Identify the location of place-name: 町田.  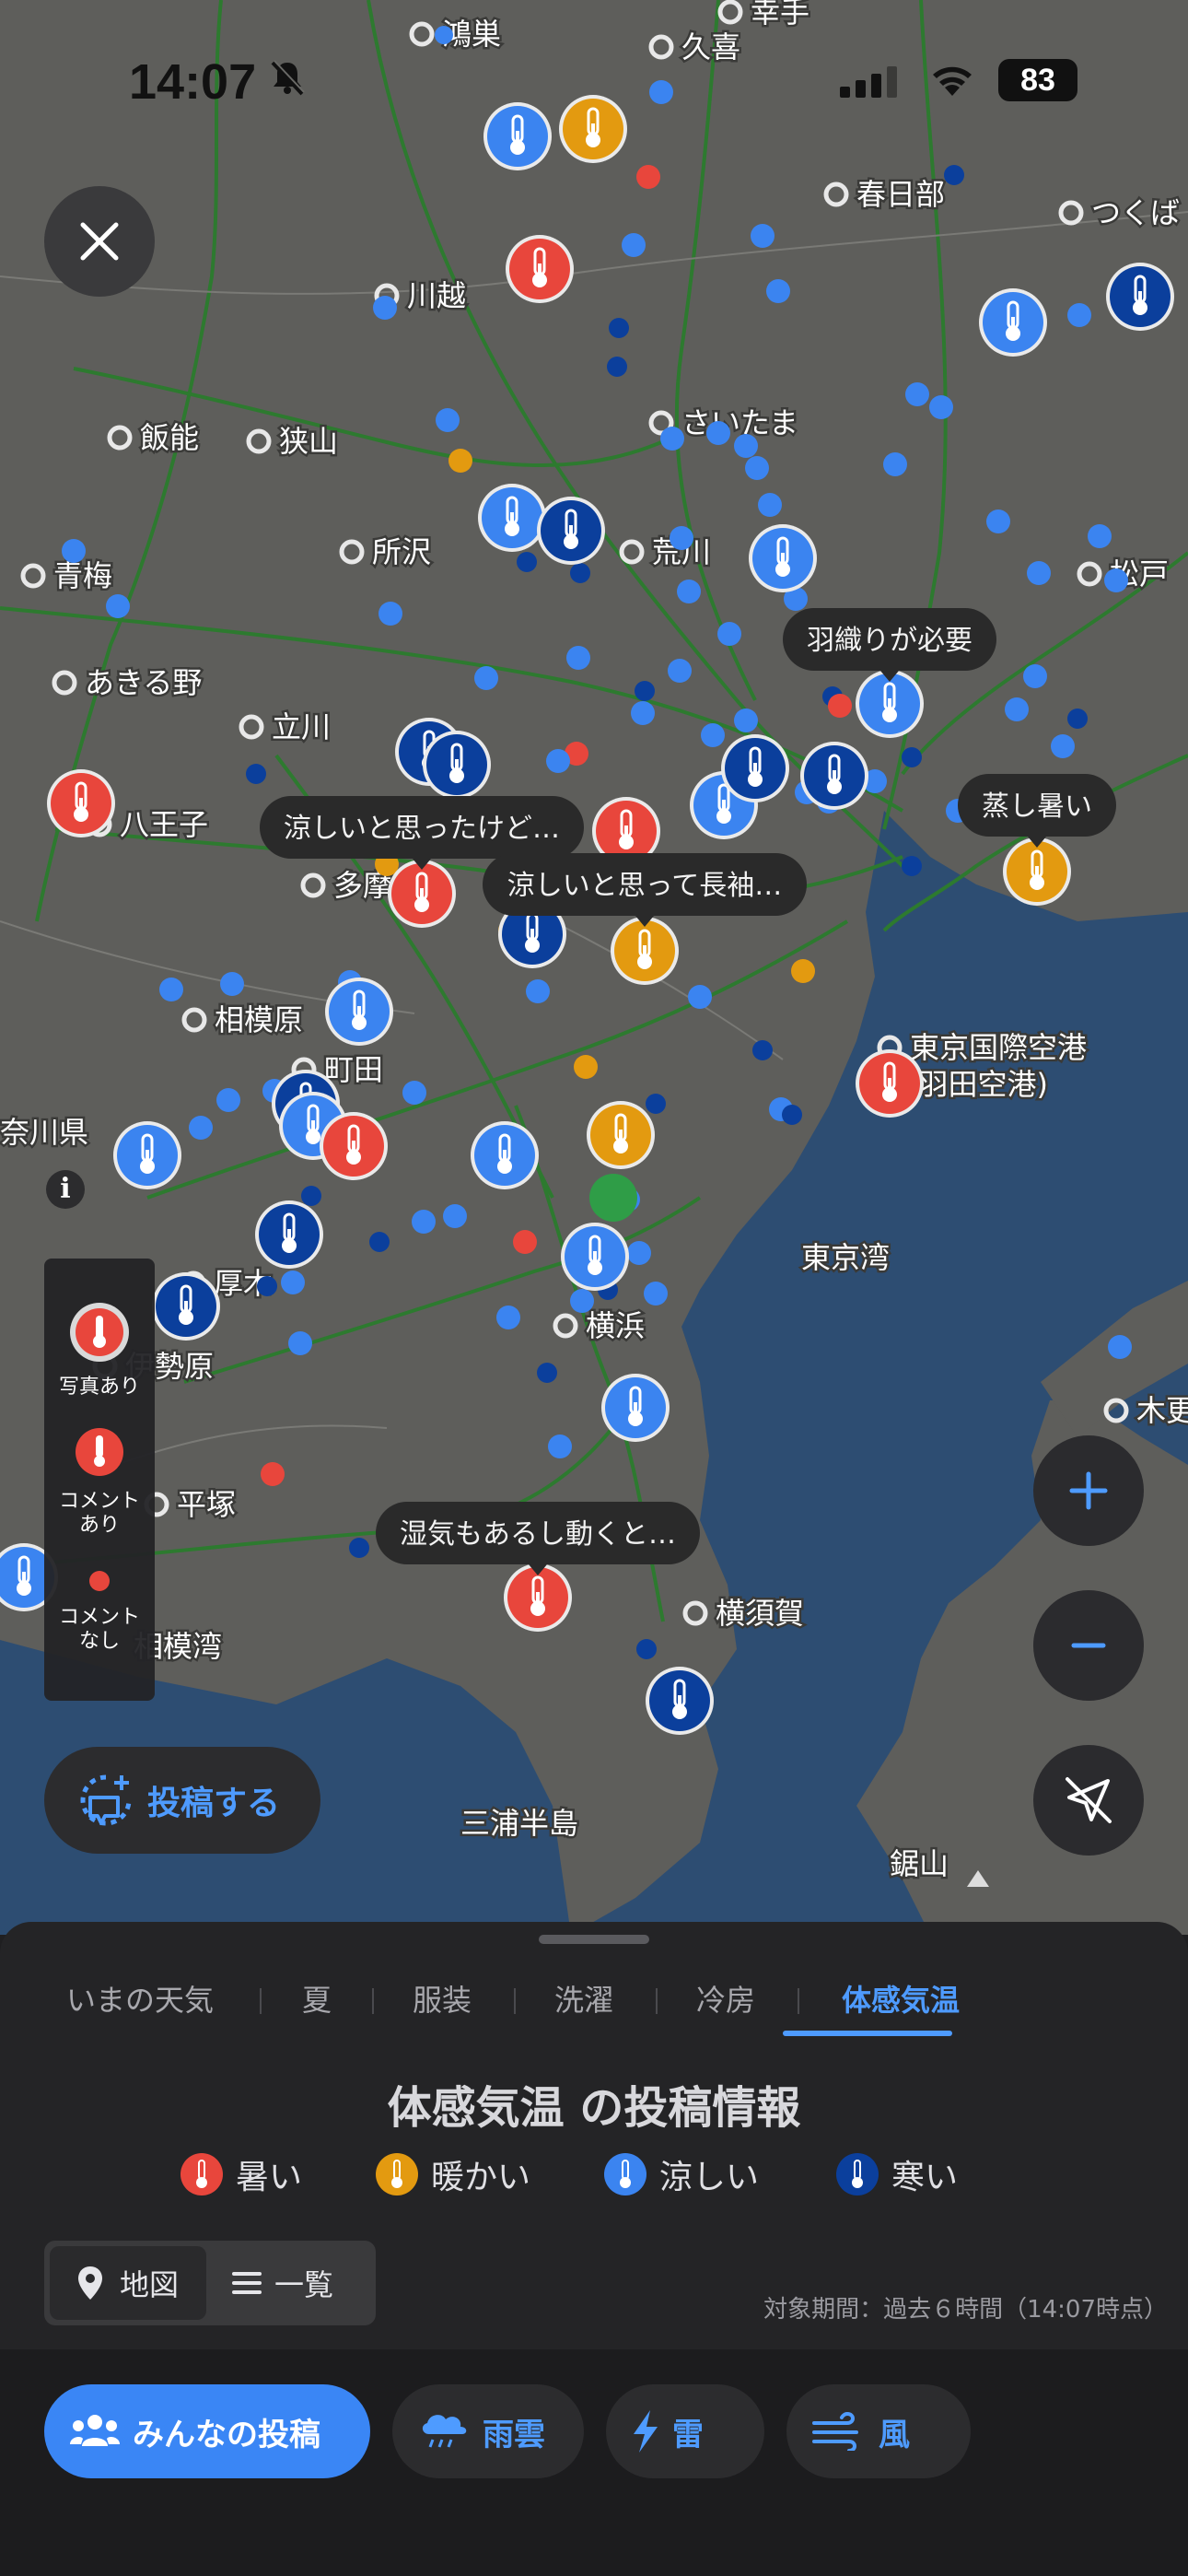
(353, 1069).